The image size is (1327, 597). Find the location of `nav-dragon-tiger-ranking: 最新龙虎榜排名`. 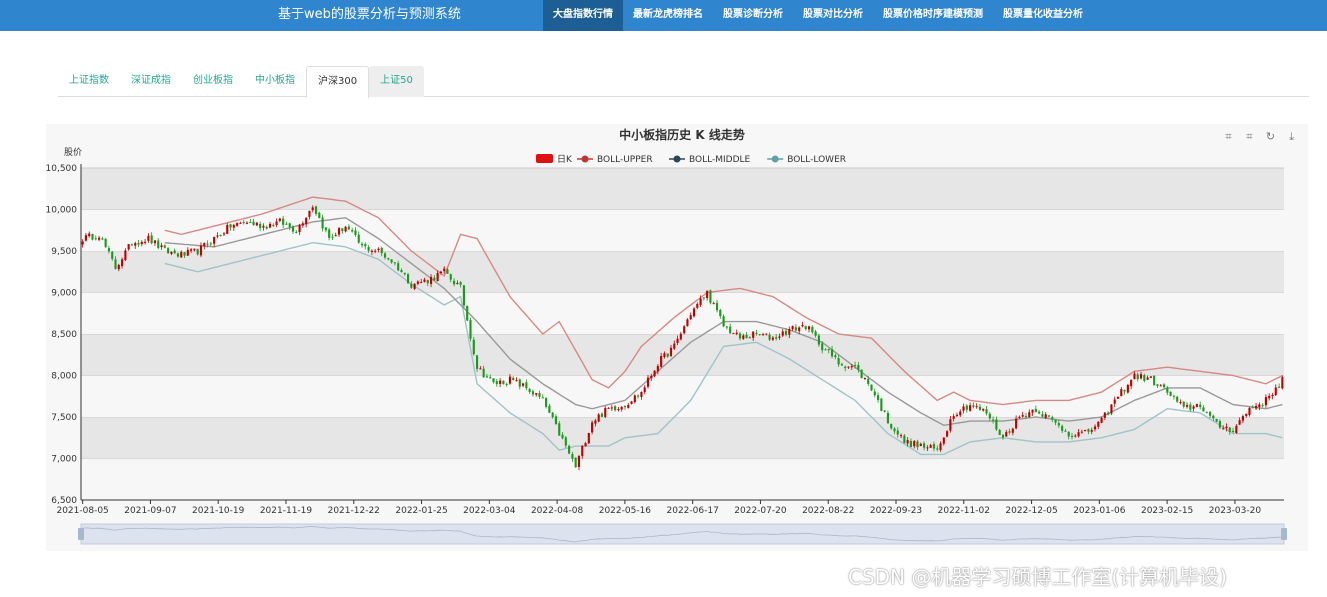

nav-dragon-tiger-ranking: 最新龙虎榜排名 is located at coordinates (668, 15).